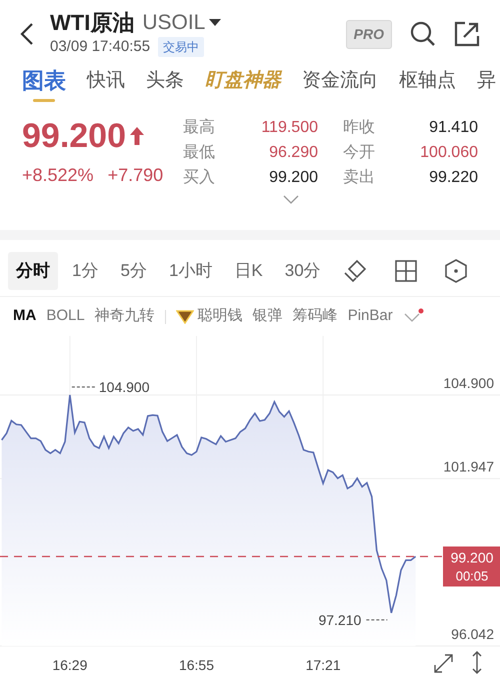 This screenshot has width=500, height=679. What do you see at coordinates (290, 199) in the screenshot?
I see `expand-chevron-icon` at bounding box center [290, 199].